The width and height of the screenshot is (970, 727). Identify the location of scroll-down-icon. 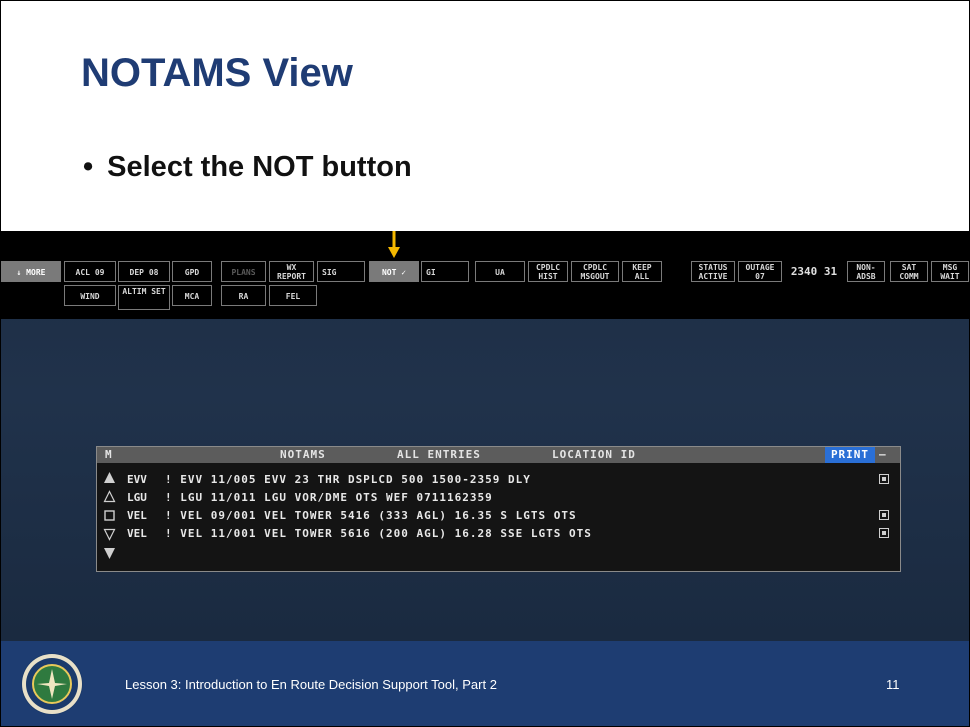
(109, 534).